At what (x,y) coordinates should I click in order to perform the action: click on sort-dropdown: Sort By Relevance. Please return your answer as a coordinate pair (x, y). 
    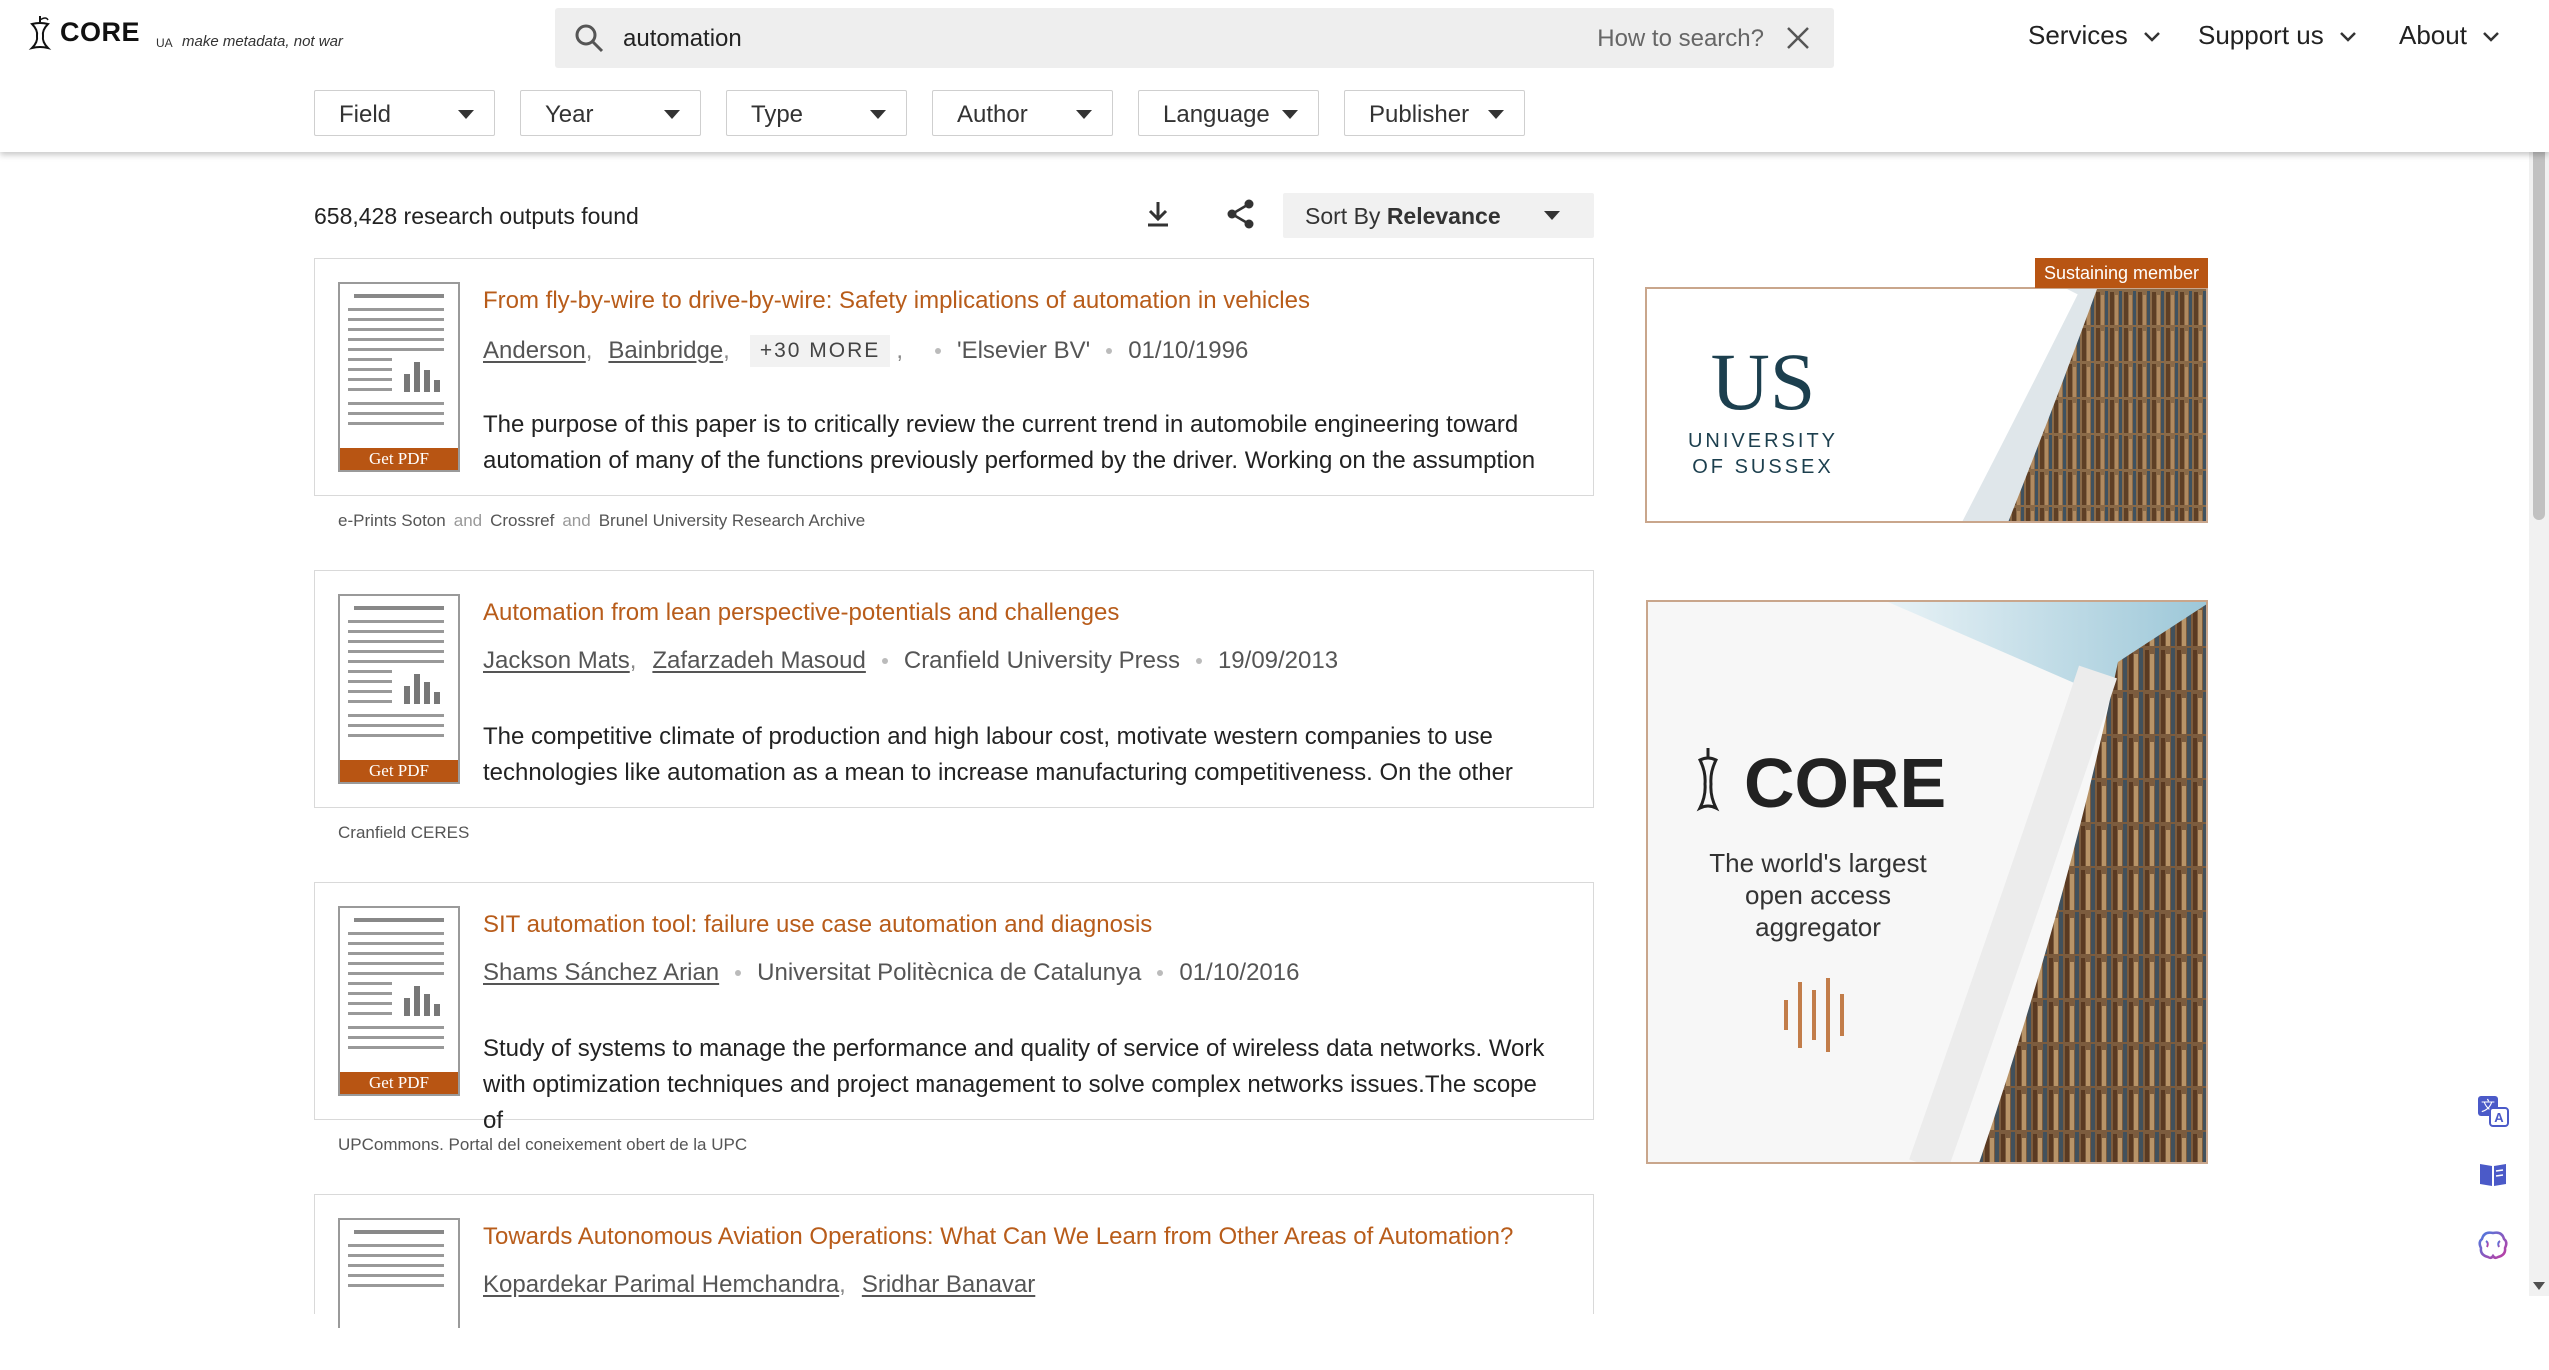
    Looking at the image, I should click on (1438, 215).